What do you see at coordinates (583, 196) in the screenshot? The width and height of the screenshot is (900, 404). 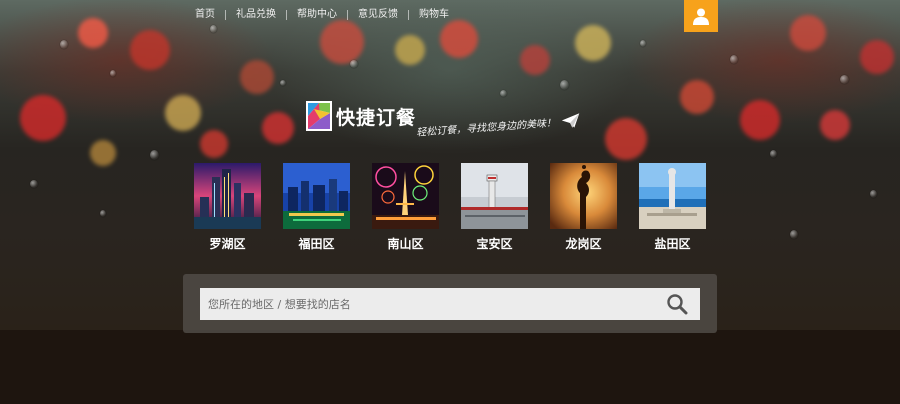 I see `district-thumb-longgang` at bounding box center [583, 196].